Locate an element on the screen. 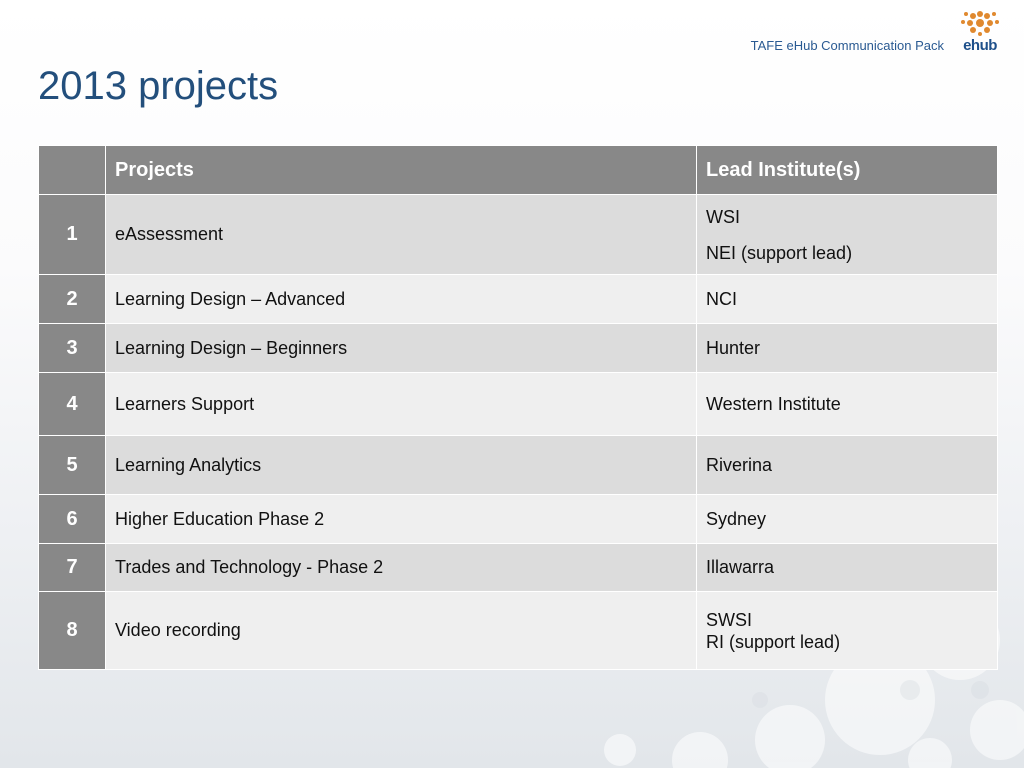  lead-institute: Riverina is located at coordinates (847, 465).